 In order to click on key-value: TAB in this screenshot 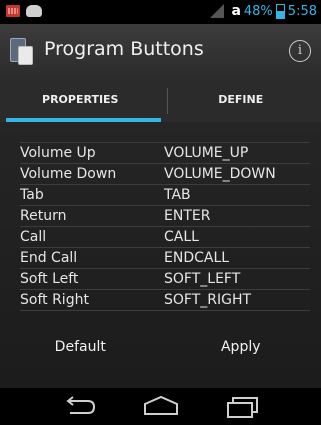, I will do `click(177, 195)`.